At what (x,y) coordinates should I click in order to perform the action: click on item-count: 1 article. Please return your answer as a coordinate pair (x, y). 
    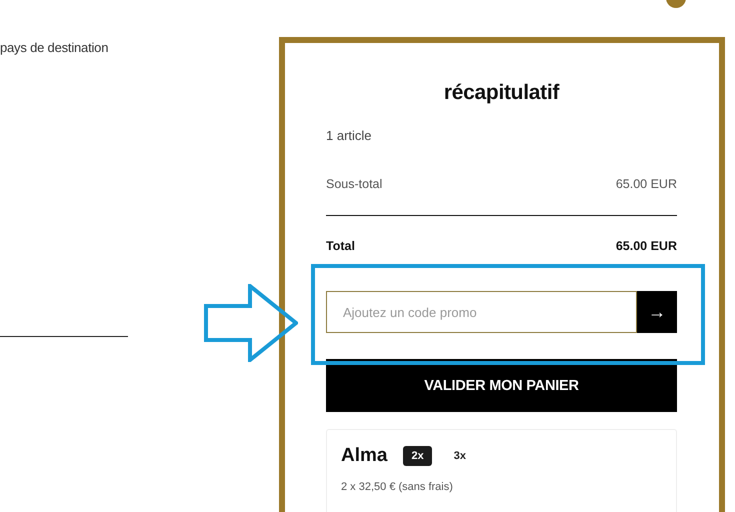
    Looking at the image, I should click on (349, 135).